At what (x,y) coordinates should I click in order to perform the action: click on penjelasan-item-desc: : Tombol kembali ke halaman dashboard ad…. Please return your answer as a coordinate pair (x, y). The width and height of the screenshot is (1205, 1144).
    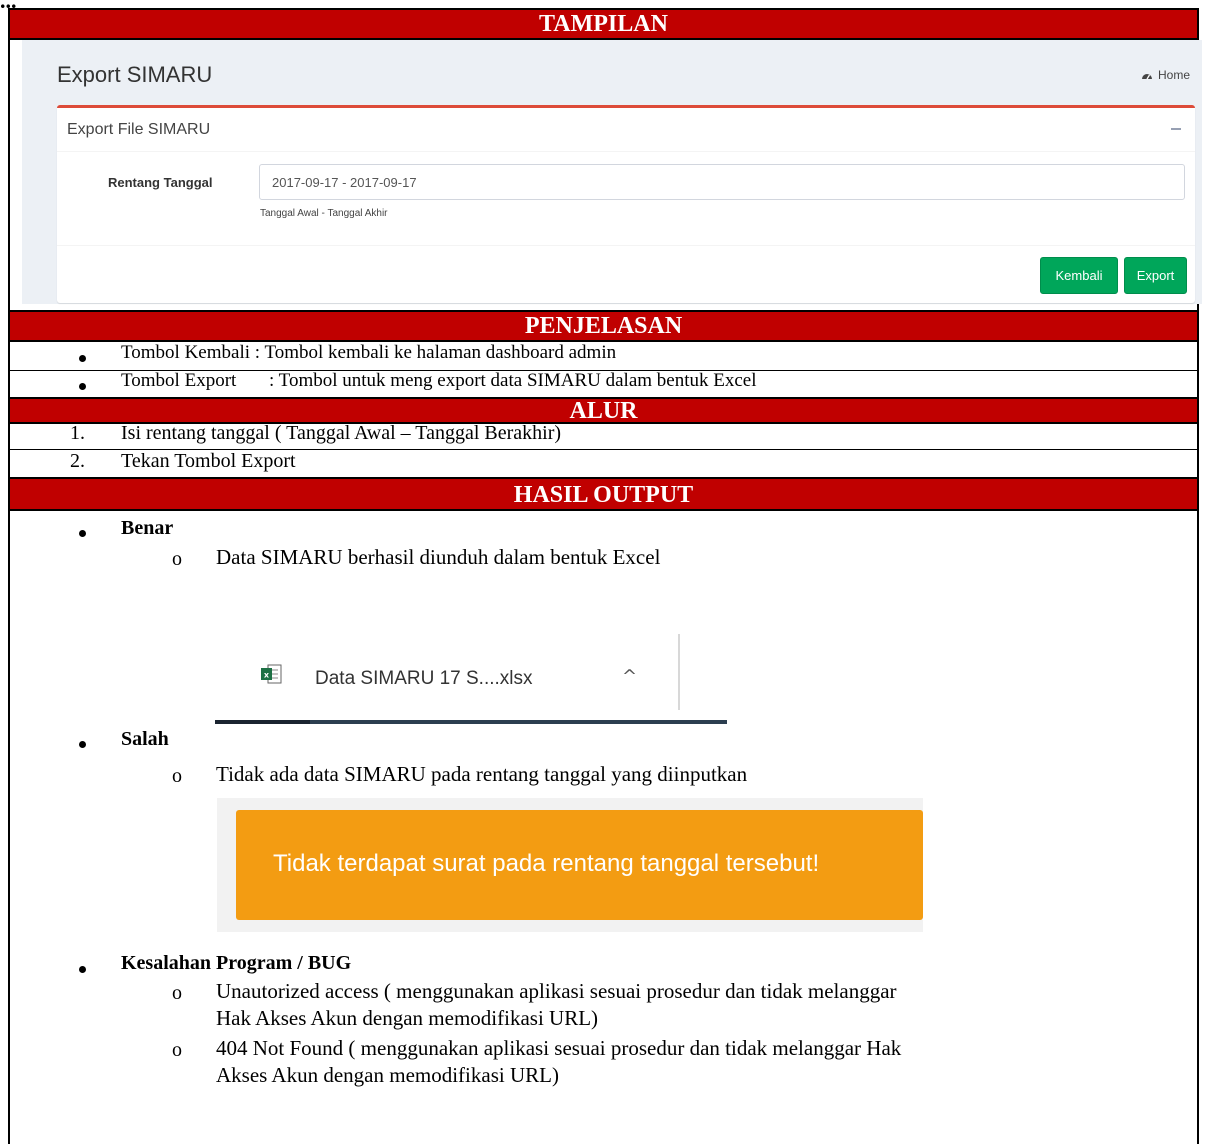
    Looking at the image, I should click on (435, 352).